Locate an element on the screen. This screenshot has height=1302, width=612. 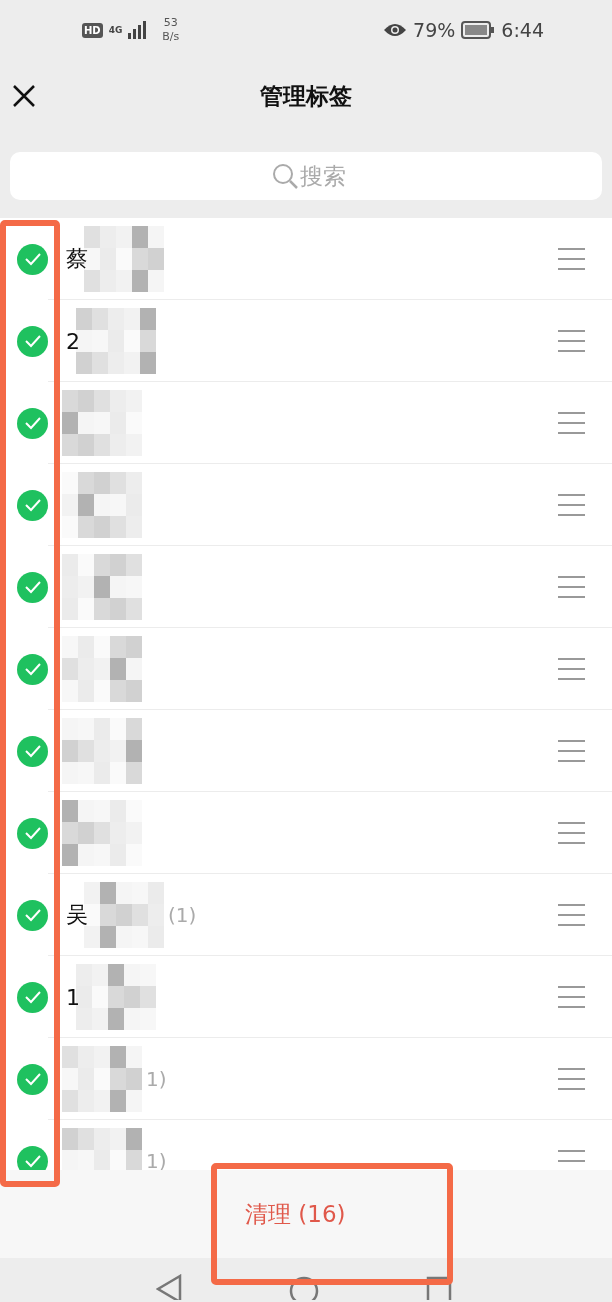
back-icon is located at coordinates (169, 1287).